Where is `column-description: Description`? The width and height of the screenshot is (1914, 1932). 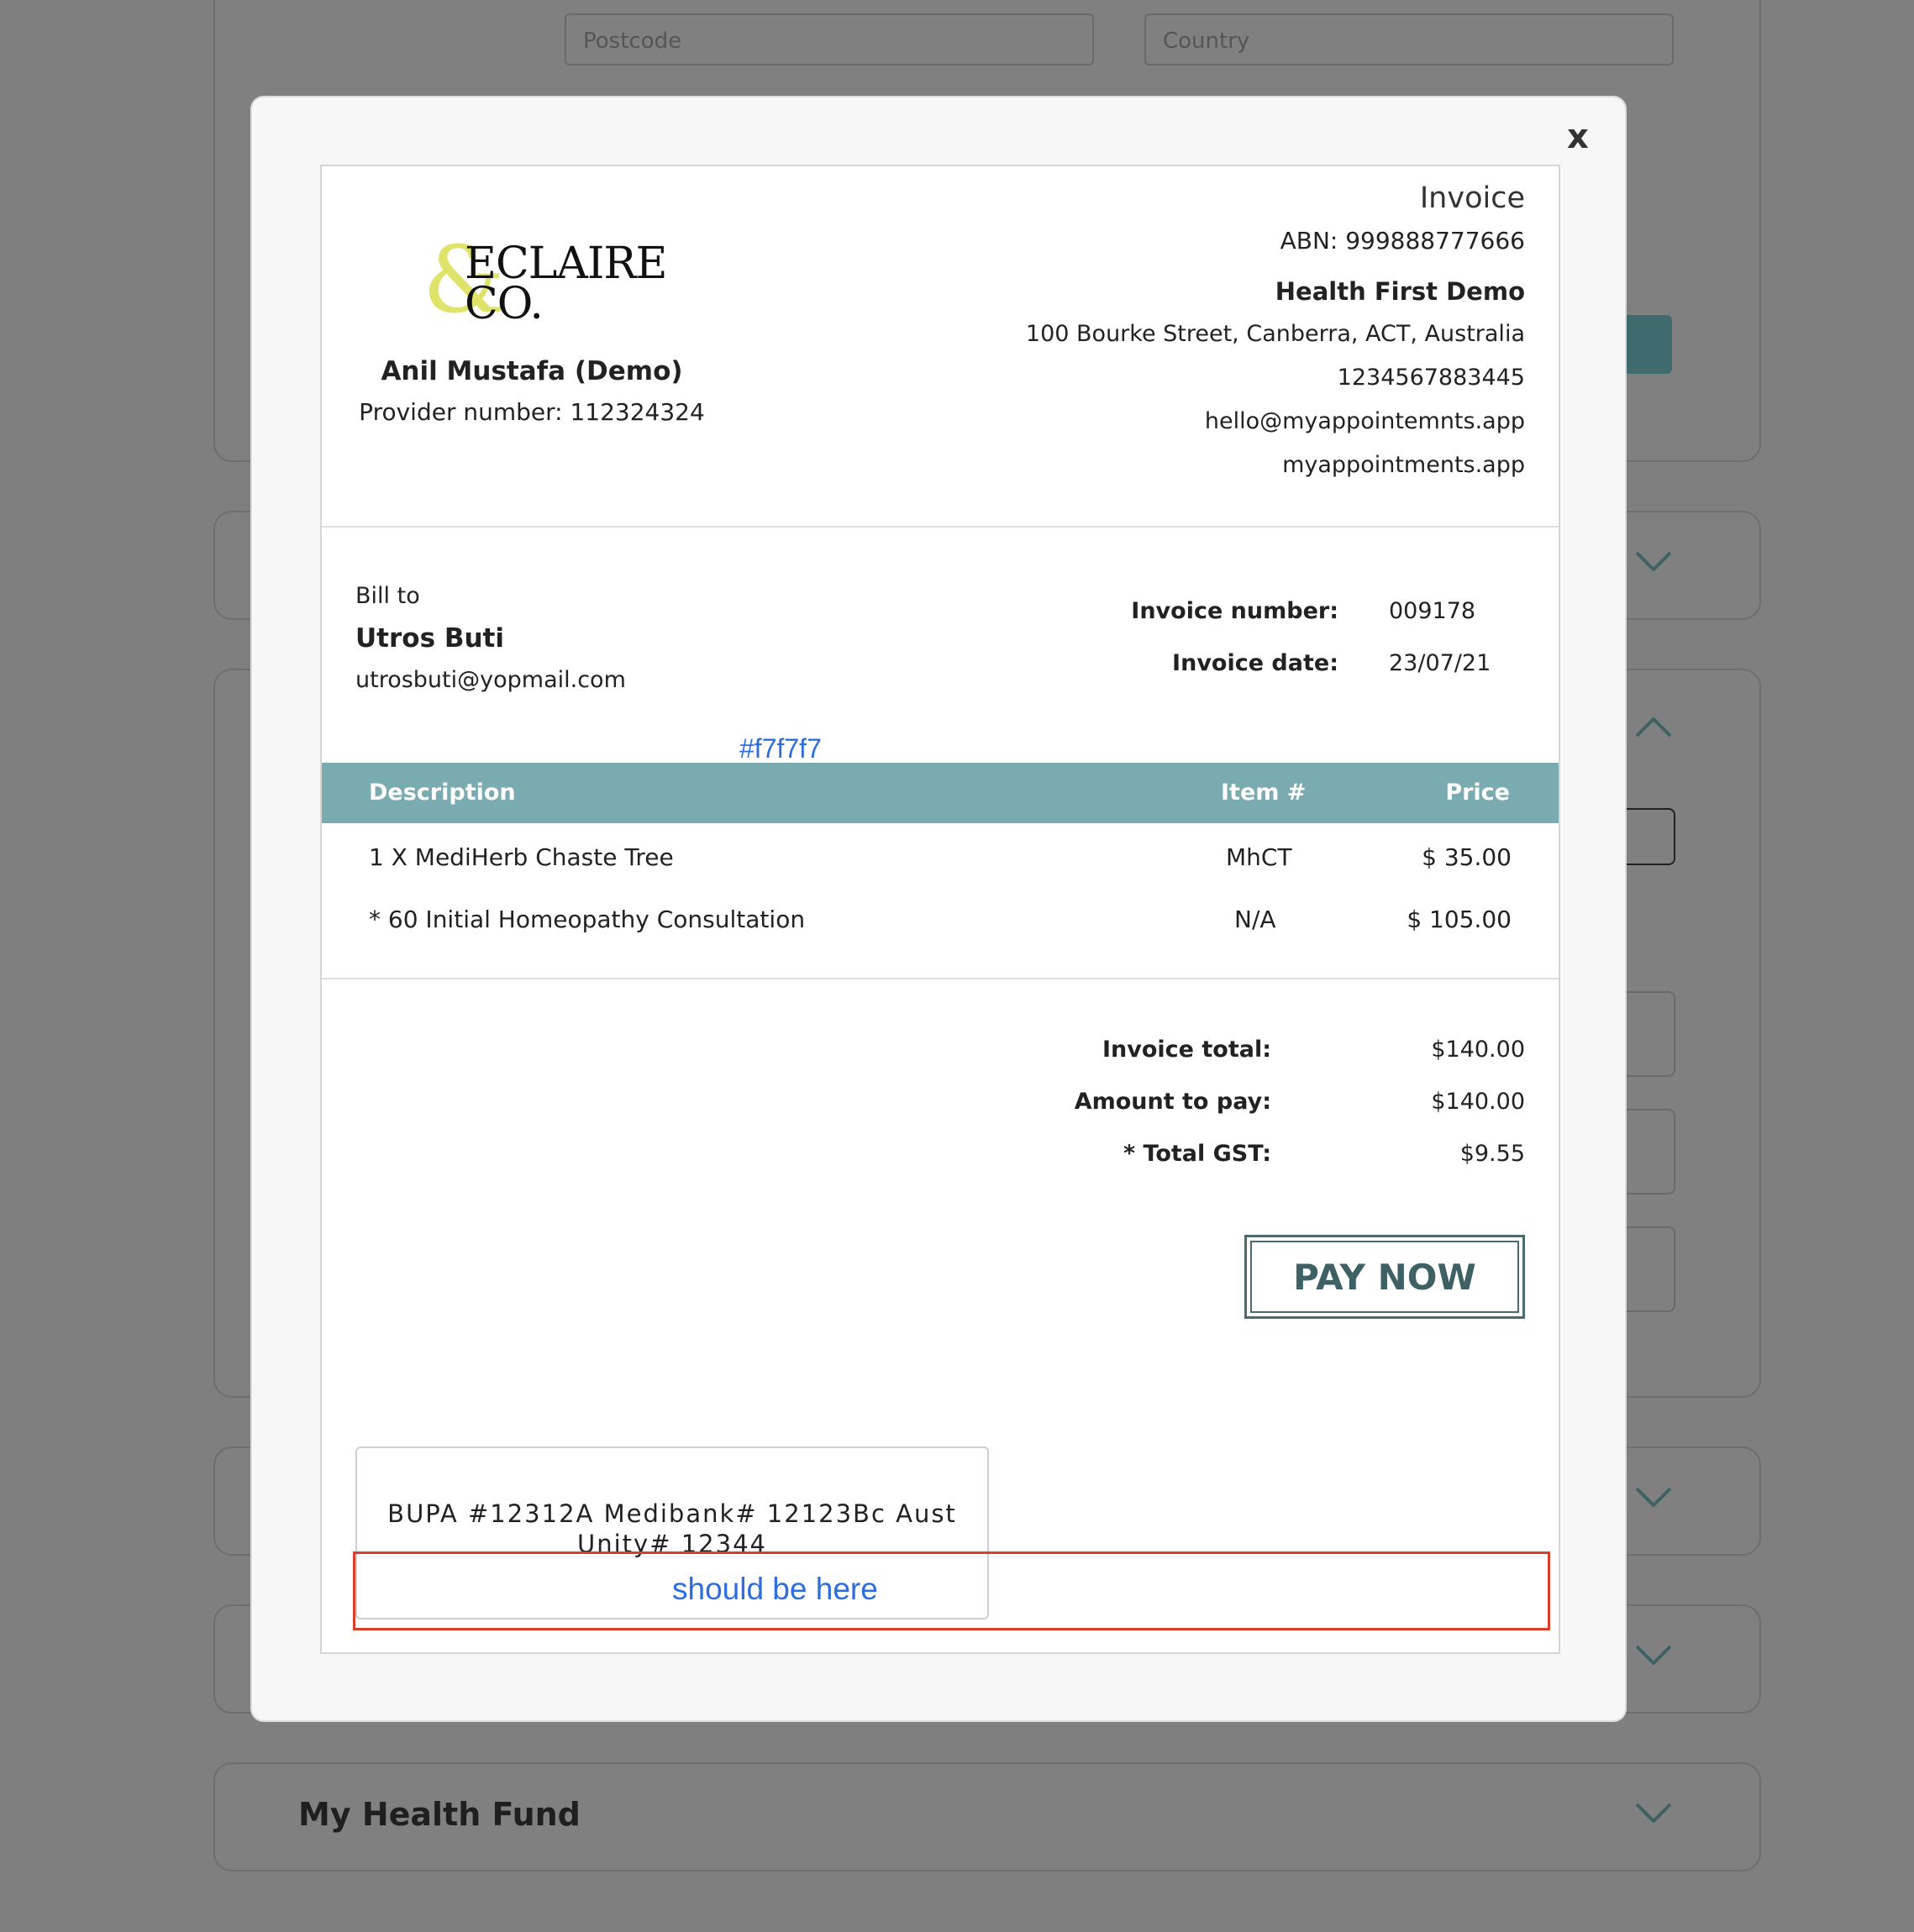
column-description: Description is located at coordinates (442, 793).